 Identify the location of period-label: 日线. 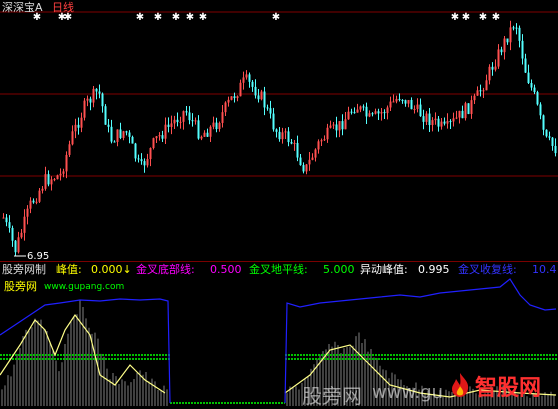
(63, 7).